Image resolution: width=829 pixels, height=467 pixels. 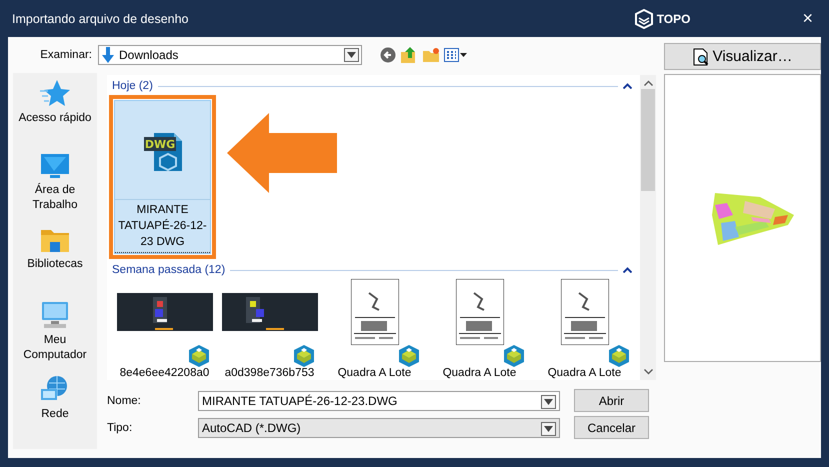 I want to click on close-button: ×, so click(x=807, y=18).